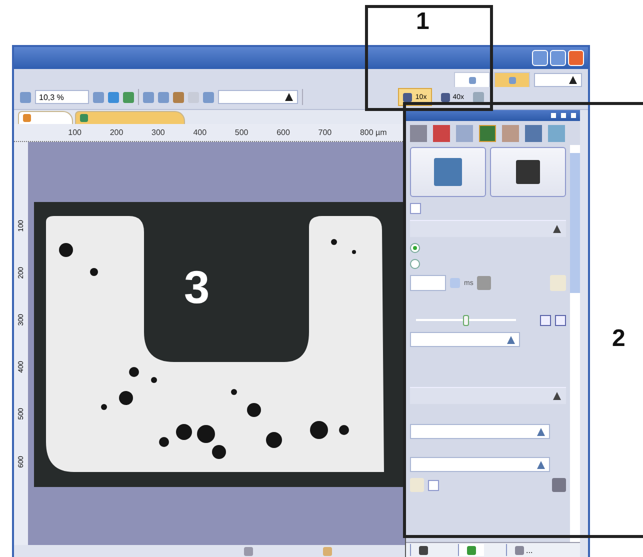 This screenshot has width=643, height=557. Describe the element at coordinates (62, 97) in the screenshot. I see `zoom-field: 10,3 %` at that location.